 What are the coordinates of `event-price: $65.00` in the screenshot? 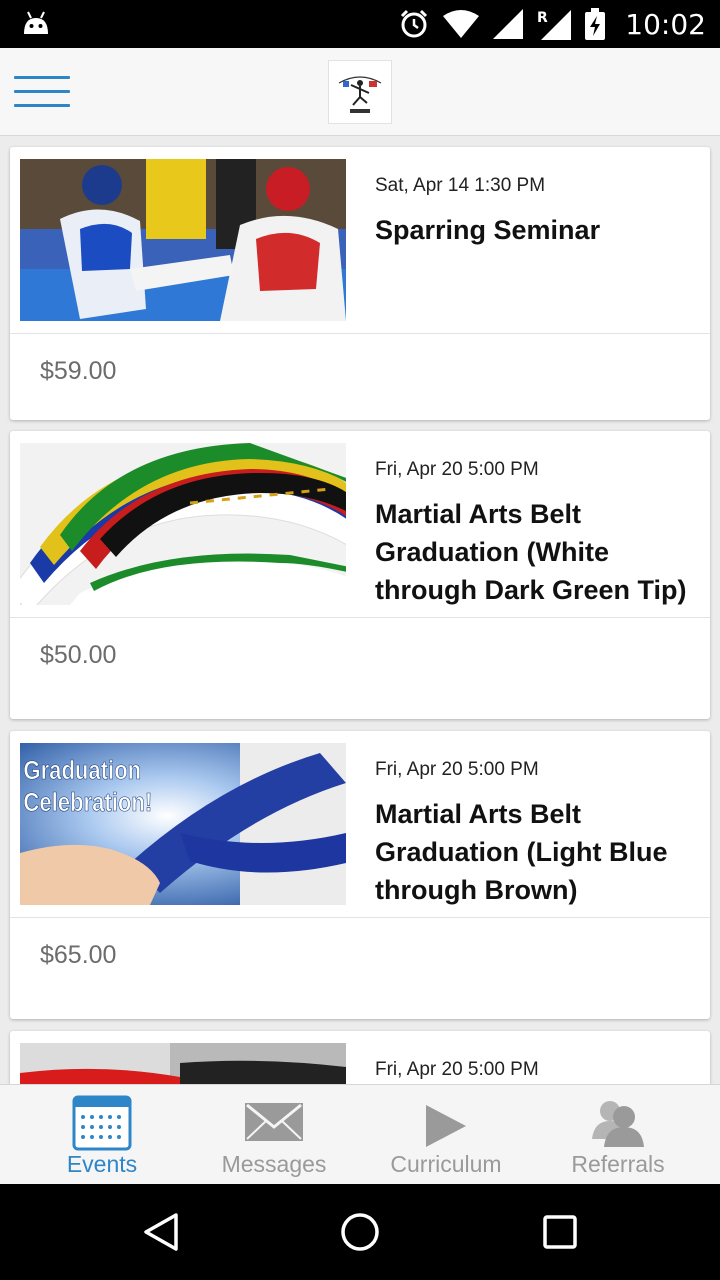 It's located at (78, 955).